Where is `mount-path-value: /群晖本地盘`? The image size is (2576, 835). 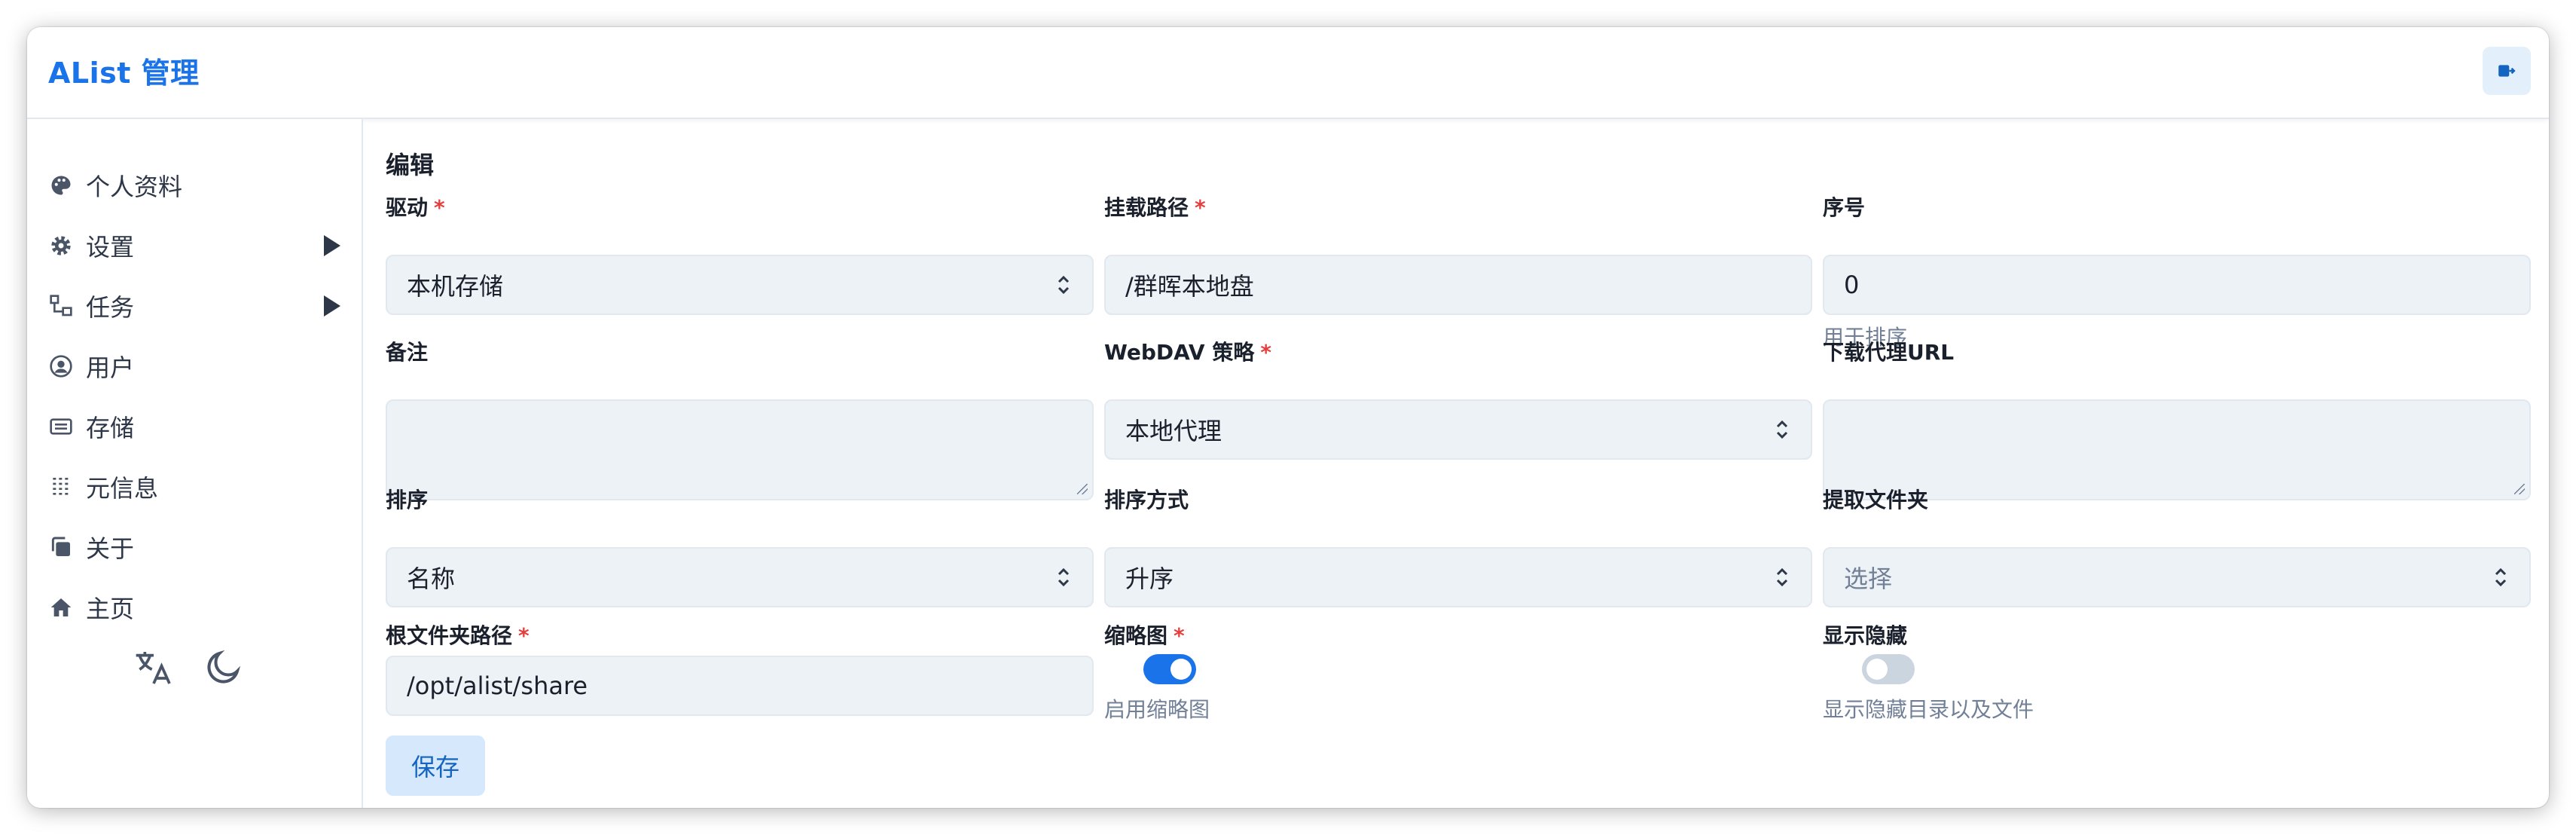 mount-path-value: /群晖本地盘 is located at coordinates (1190, 287).